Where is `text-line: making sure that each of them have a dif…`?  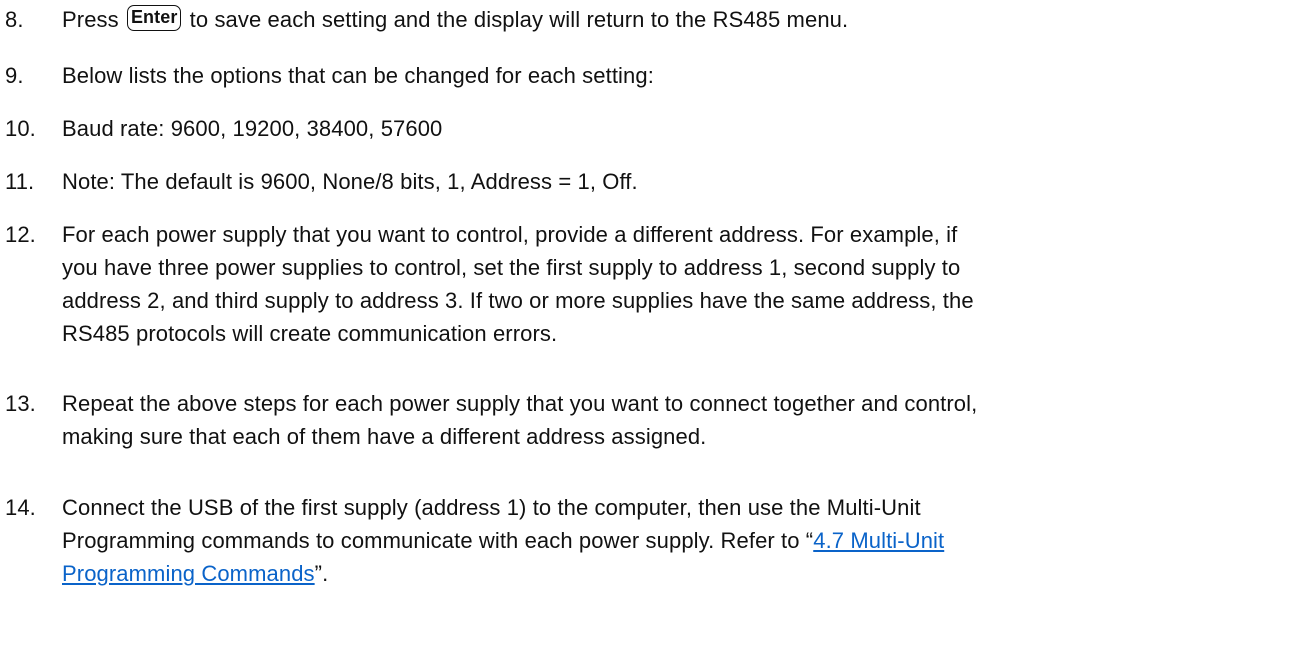 text-line: making sure that each of them have a dif… is located at coordinates (384, 436).